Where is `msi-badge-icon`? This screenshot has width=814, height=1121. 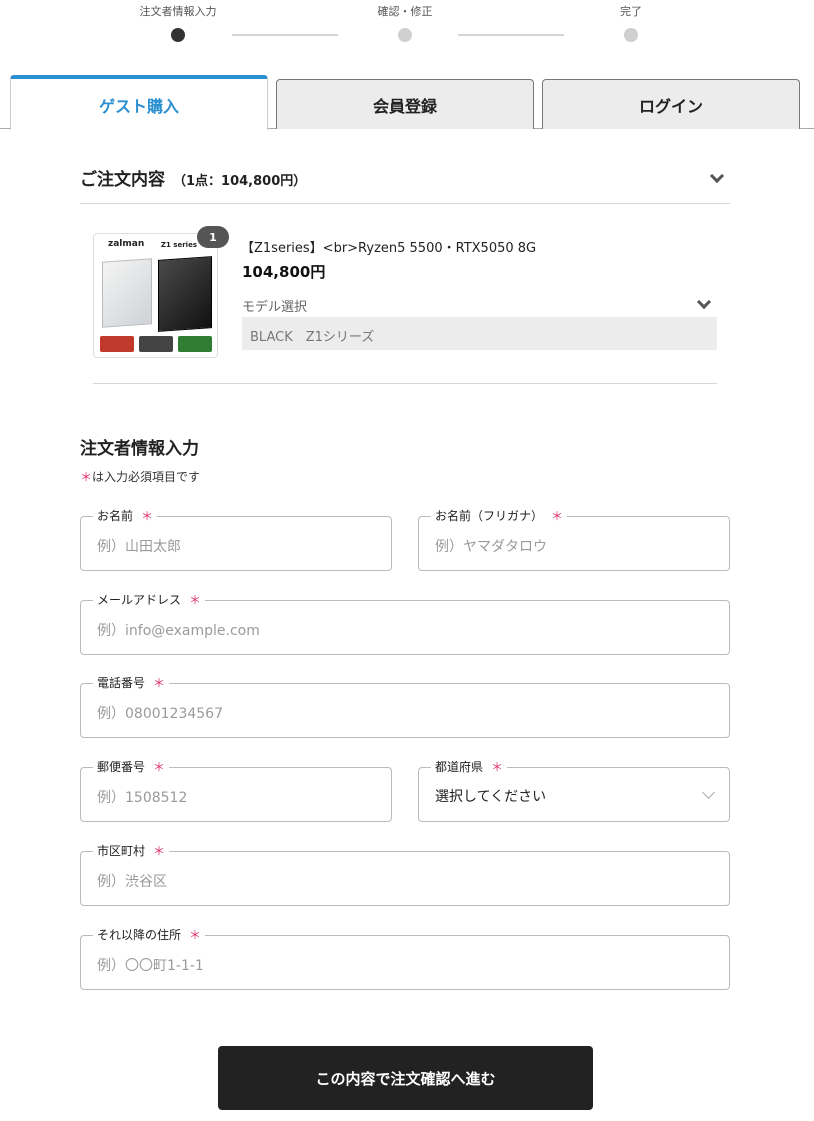 msi-badge-icon is located at coordinates (156, 344).